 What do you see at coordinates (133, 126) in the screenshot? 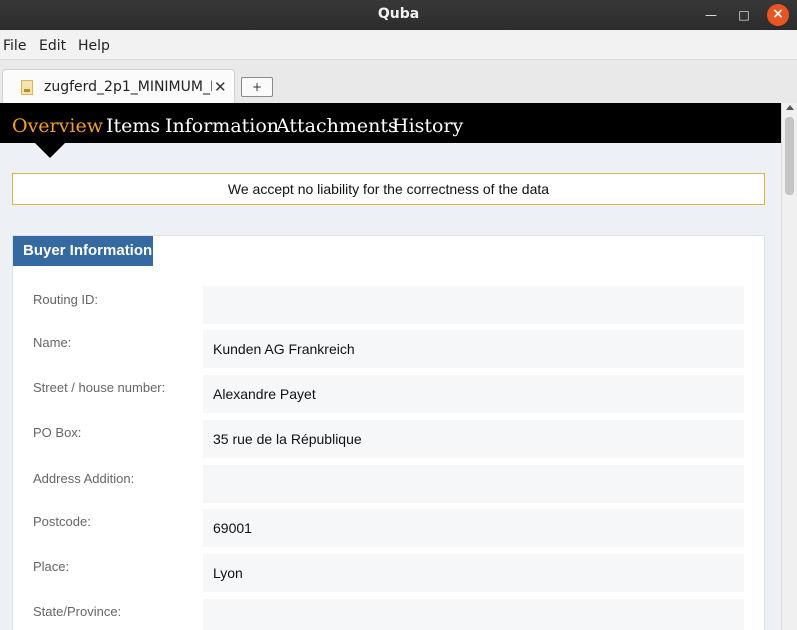
I see `nav-items: Items` at bounding box center [133, 126].